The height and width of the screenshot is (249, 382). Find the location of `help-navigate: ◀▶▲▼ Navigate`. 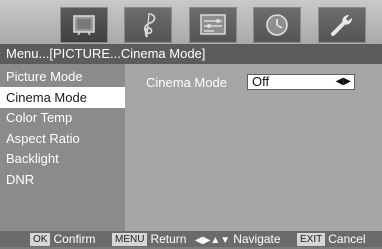

help-navigate: ◀▶▲▼ Navigate is located at coordinates (238, 240).